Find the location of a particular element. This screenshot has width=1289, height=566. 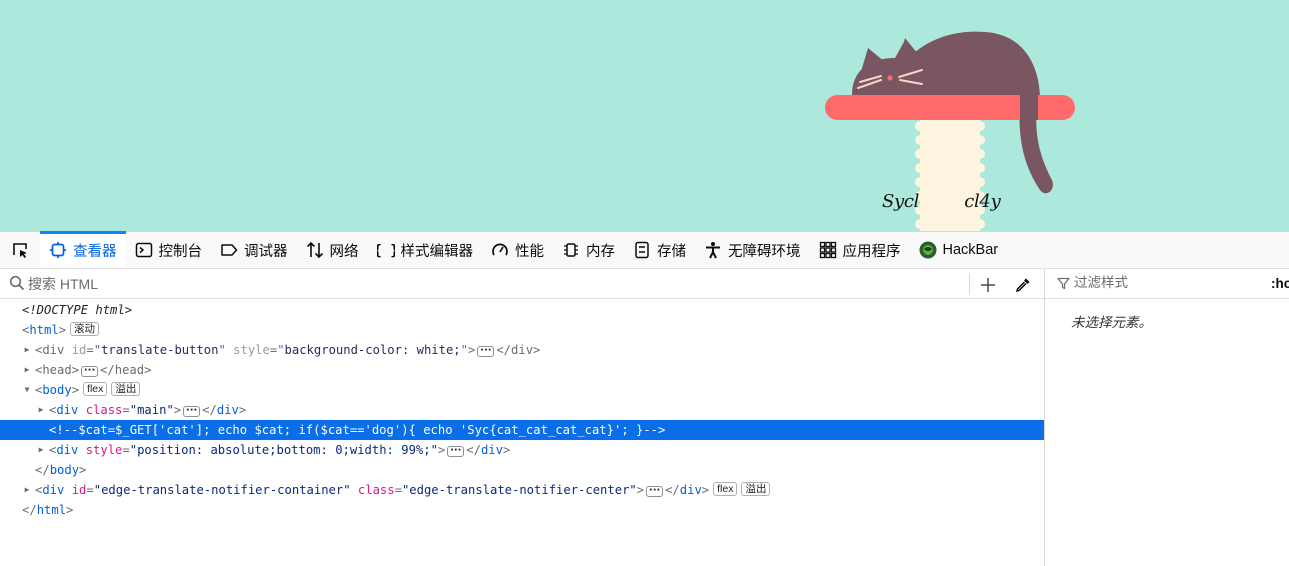

add-node-button is located at coordinates (988, 285).